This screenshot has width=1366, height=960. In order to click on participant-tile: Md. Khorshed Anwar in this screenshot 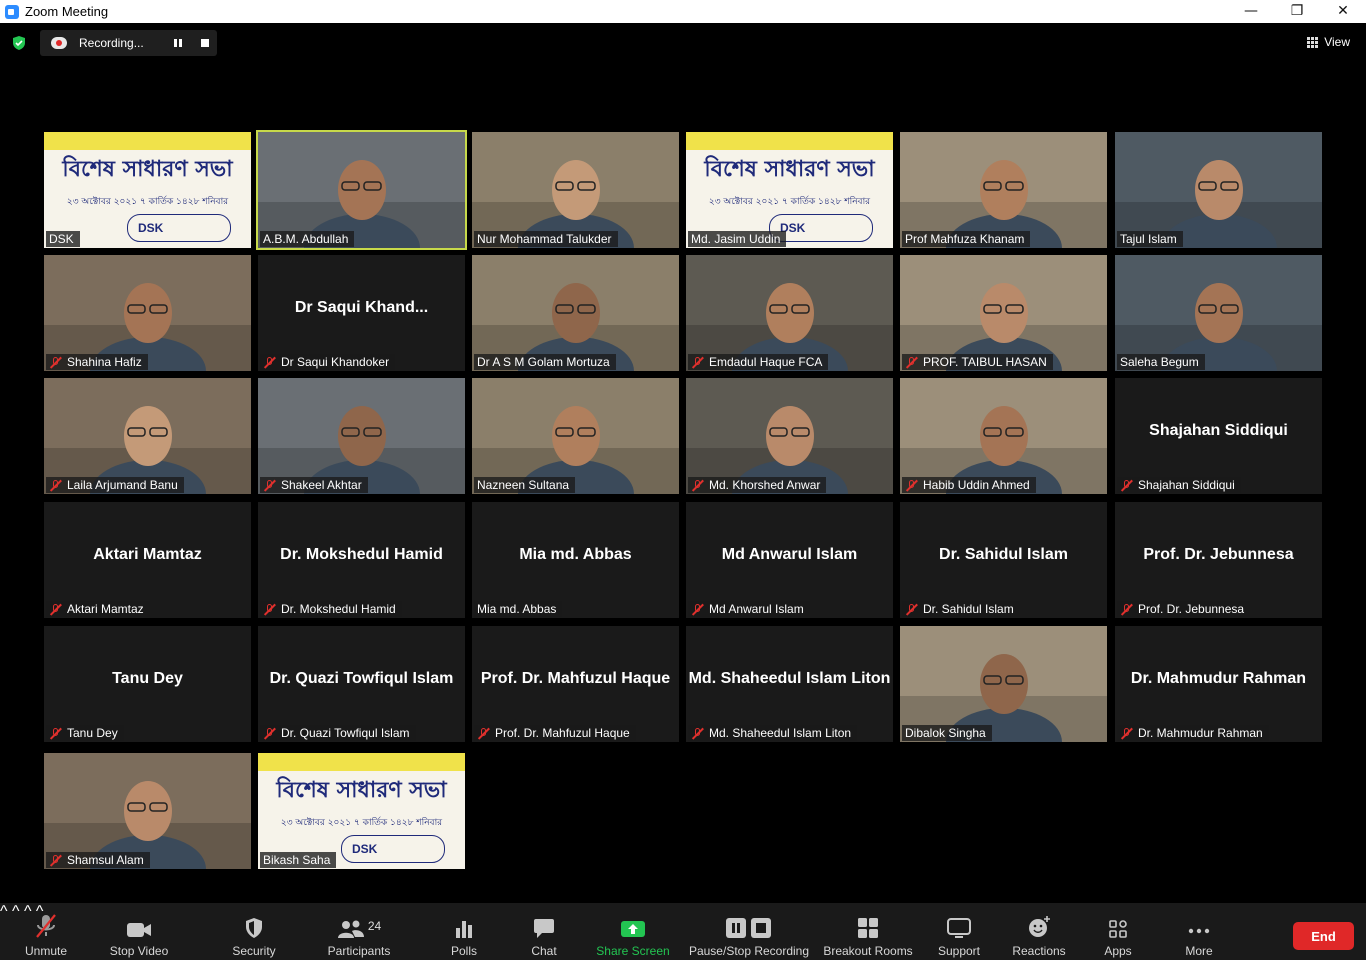, I will do `click(789, 436)`.